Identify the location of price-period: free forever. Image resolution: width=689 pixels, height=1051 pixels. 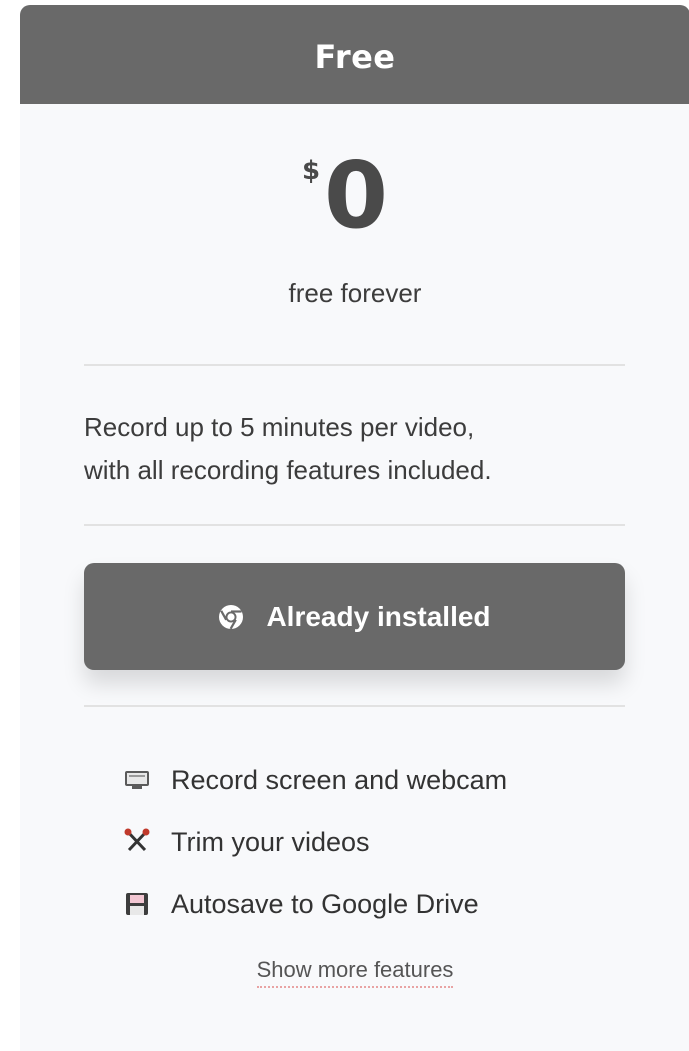
(355, 293).